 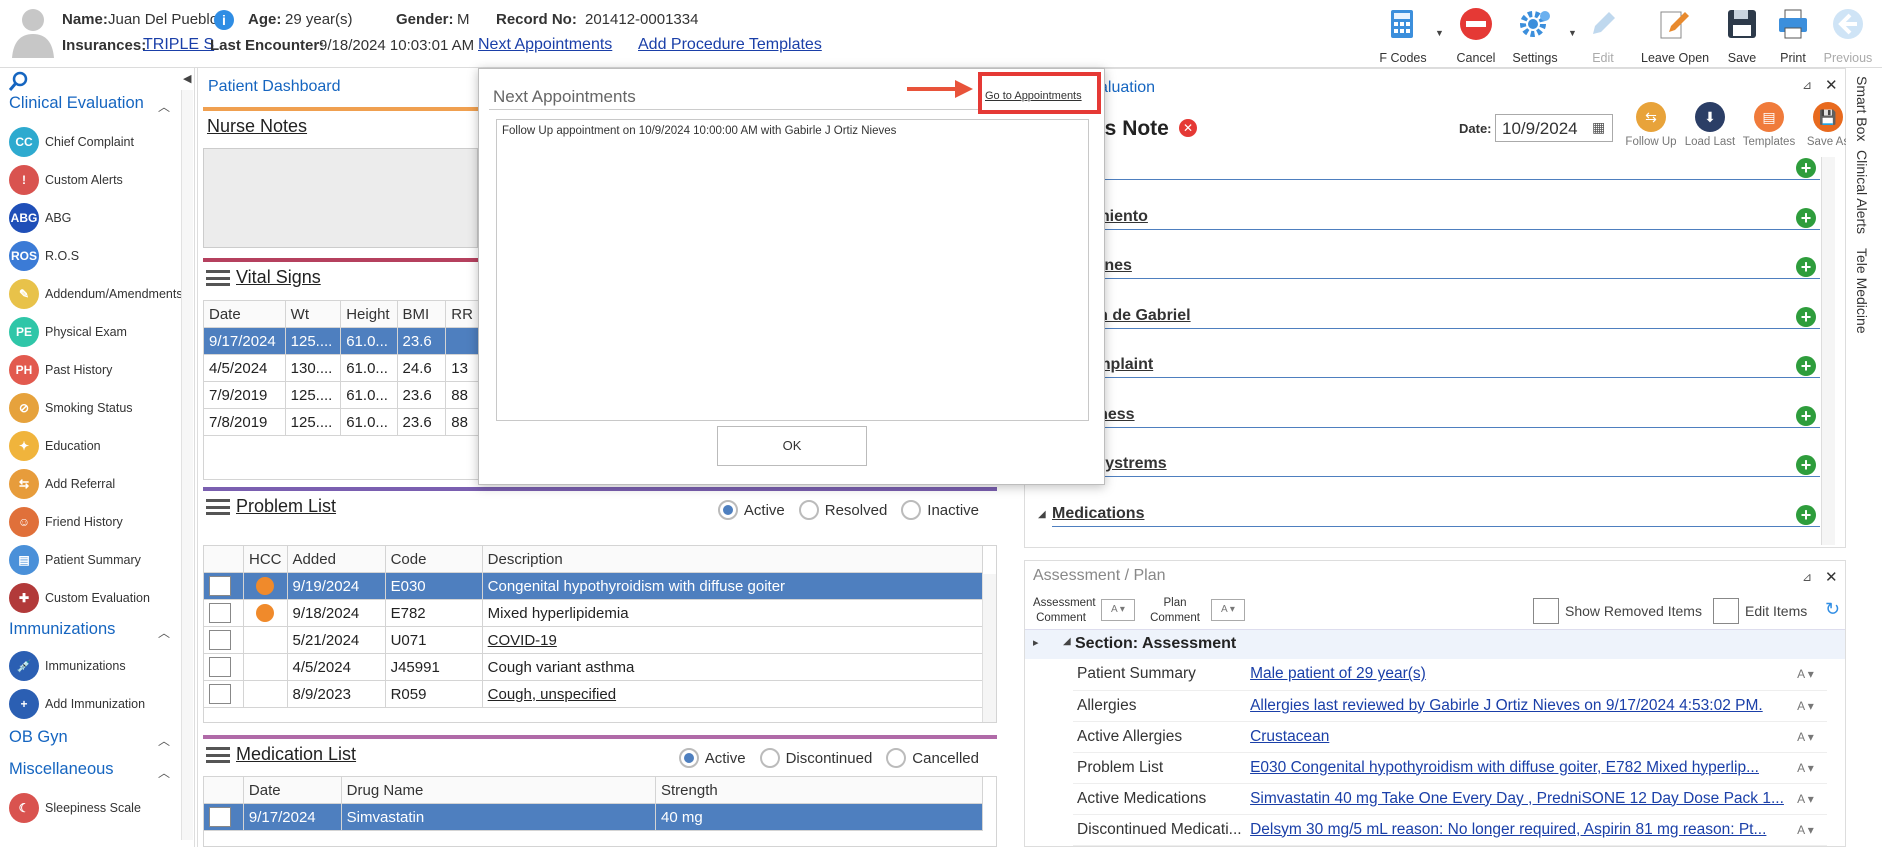 What do you see at coordinates (55, 446) in the screenshot?
I see `sidebar-item: ✦ Education` at bounding box center [55, 446].